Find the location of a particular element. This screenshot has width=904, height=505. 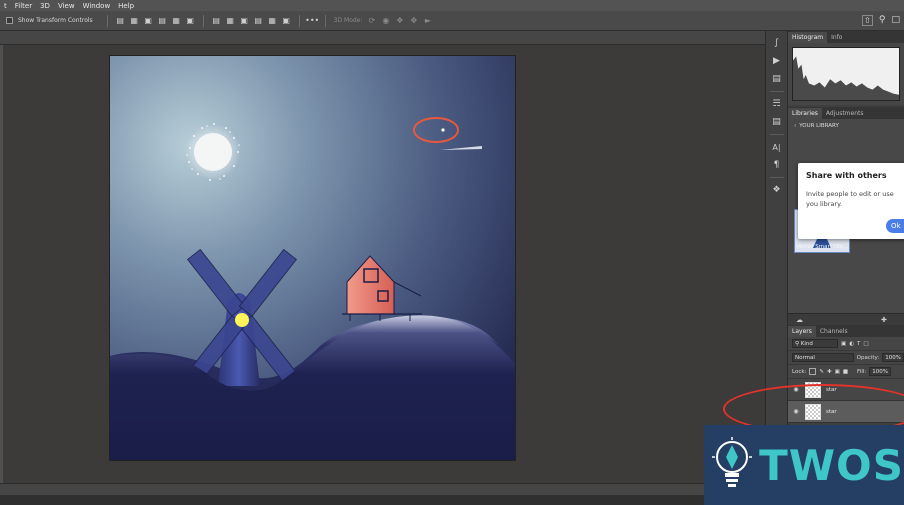

layer-blend-row: Normal Opacity: 100% is located at coordinates (846, 358).